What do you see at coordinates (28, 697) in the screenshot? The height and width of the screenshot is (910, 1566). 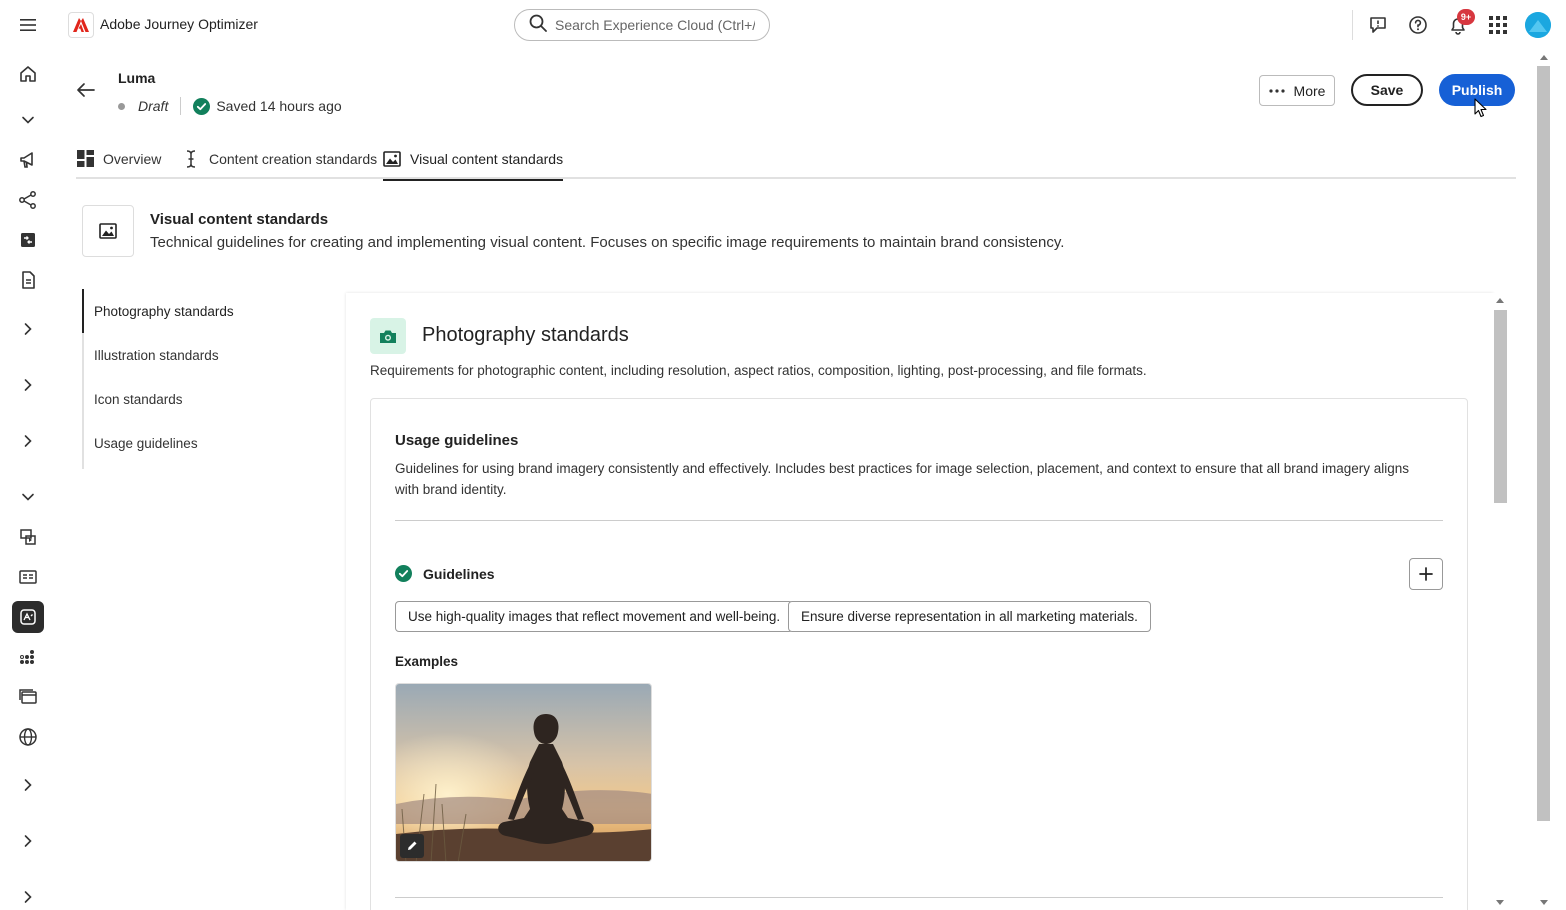 I see `channels-icon` at bounding box center [28, 697].